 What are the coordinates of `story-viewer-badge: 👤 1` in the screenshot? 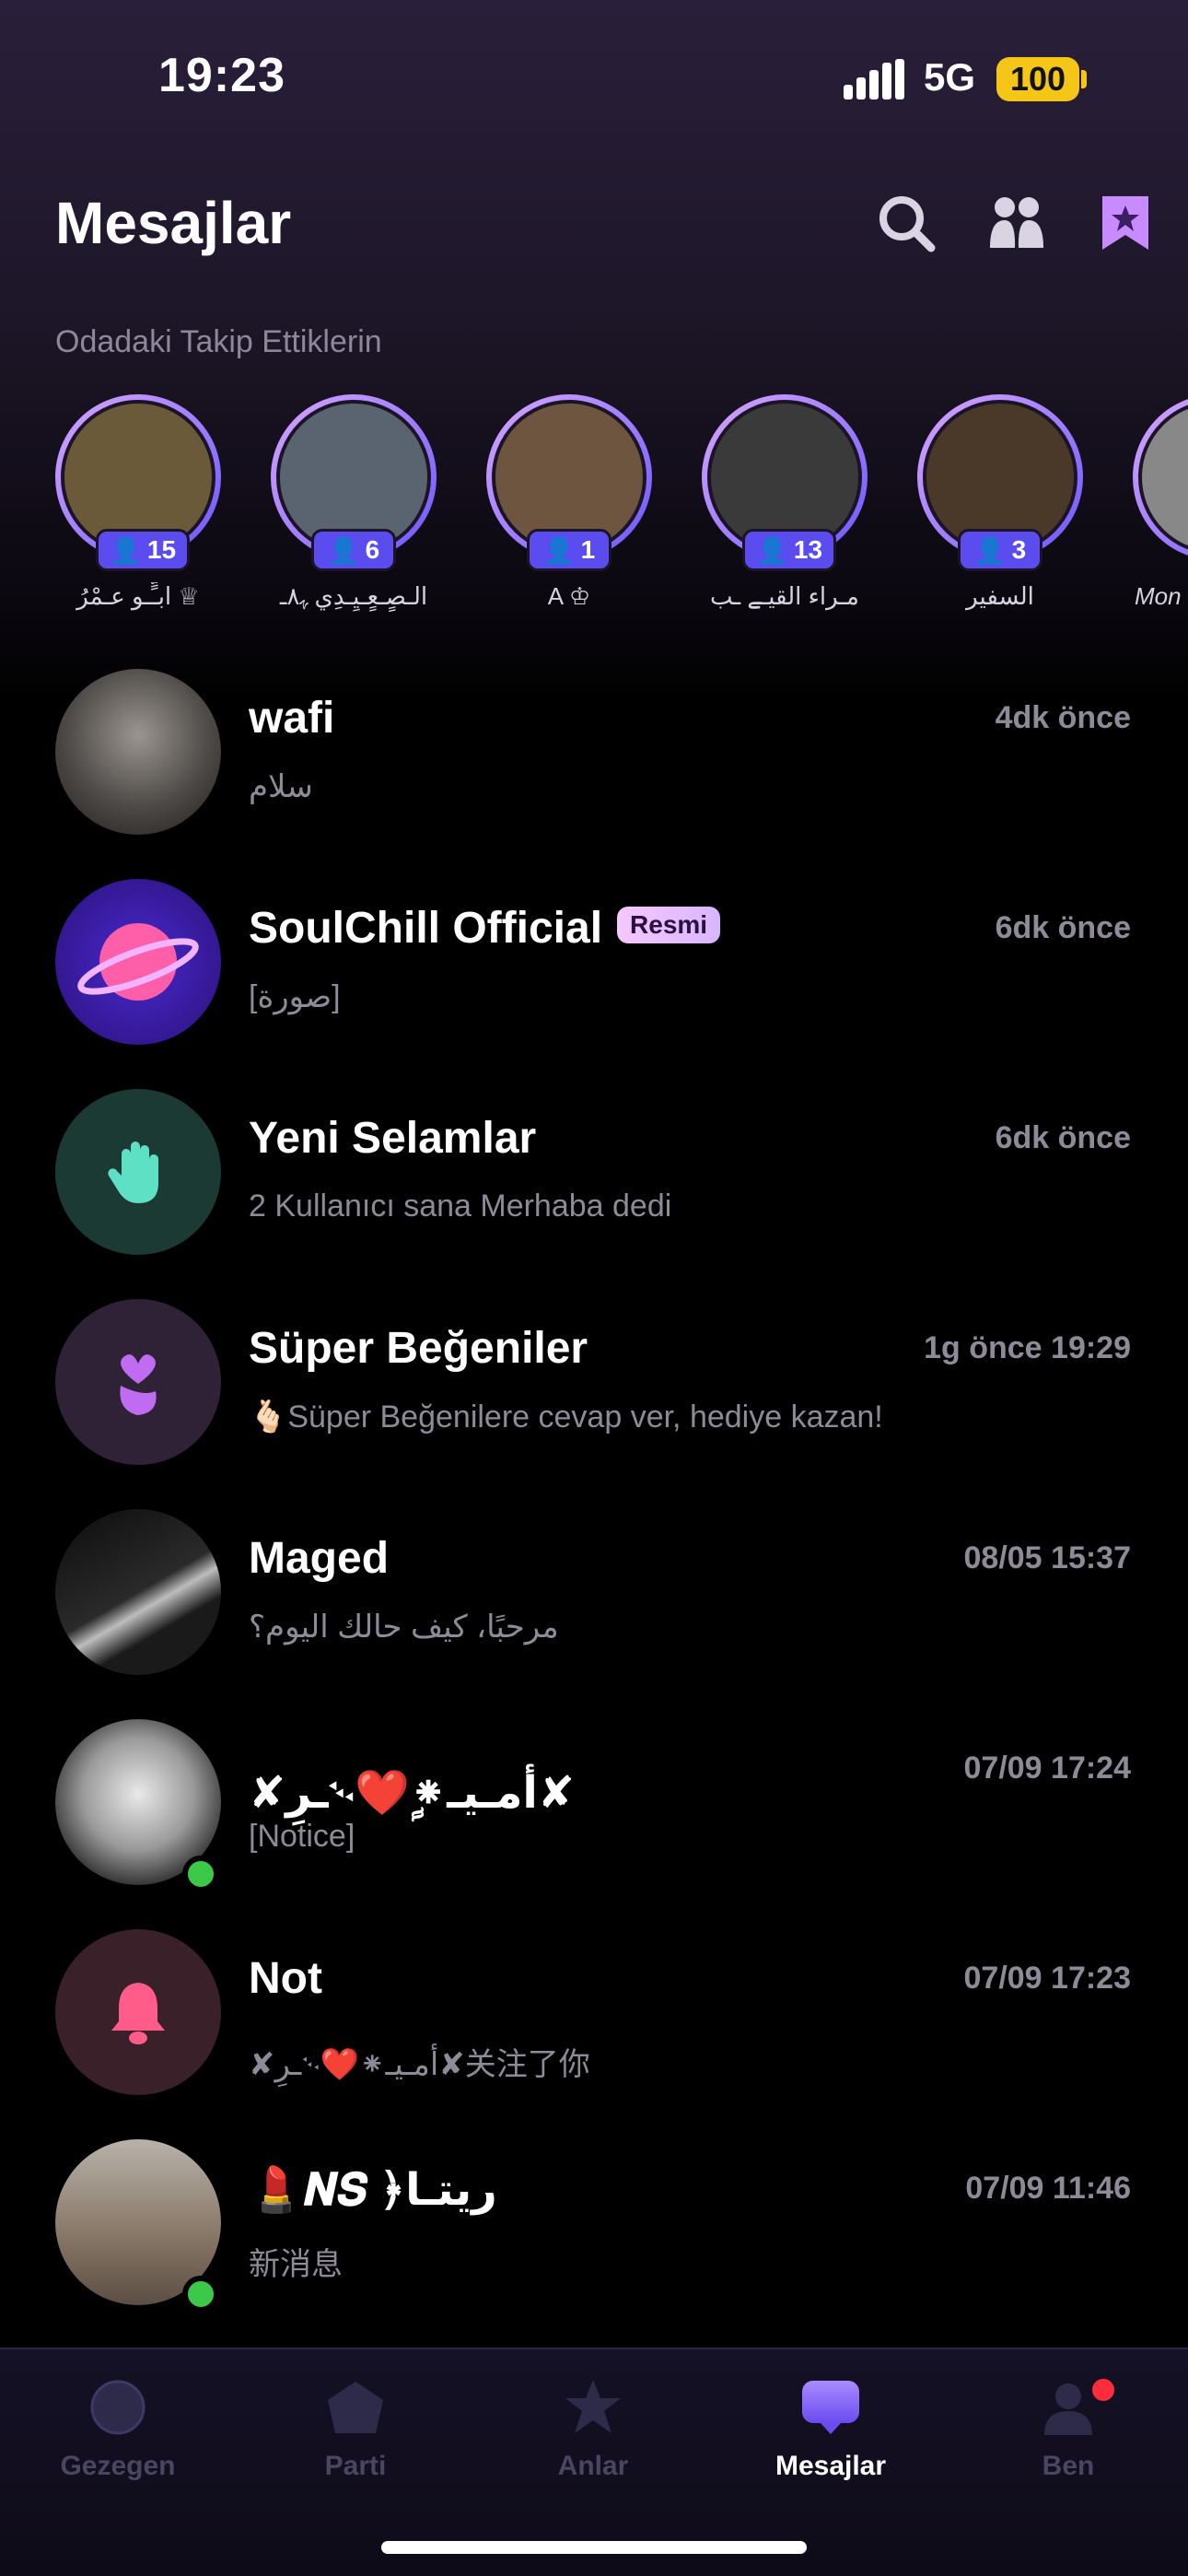 It's located at (569, 550).